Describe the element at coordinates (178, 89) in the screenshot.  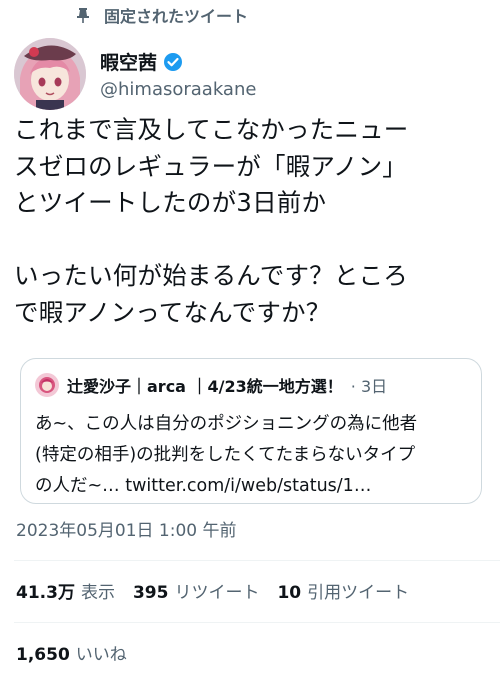
I see `user-handle: @himasoraakane` at that location.